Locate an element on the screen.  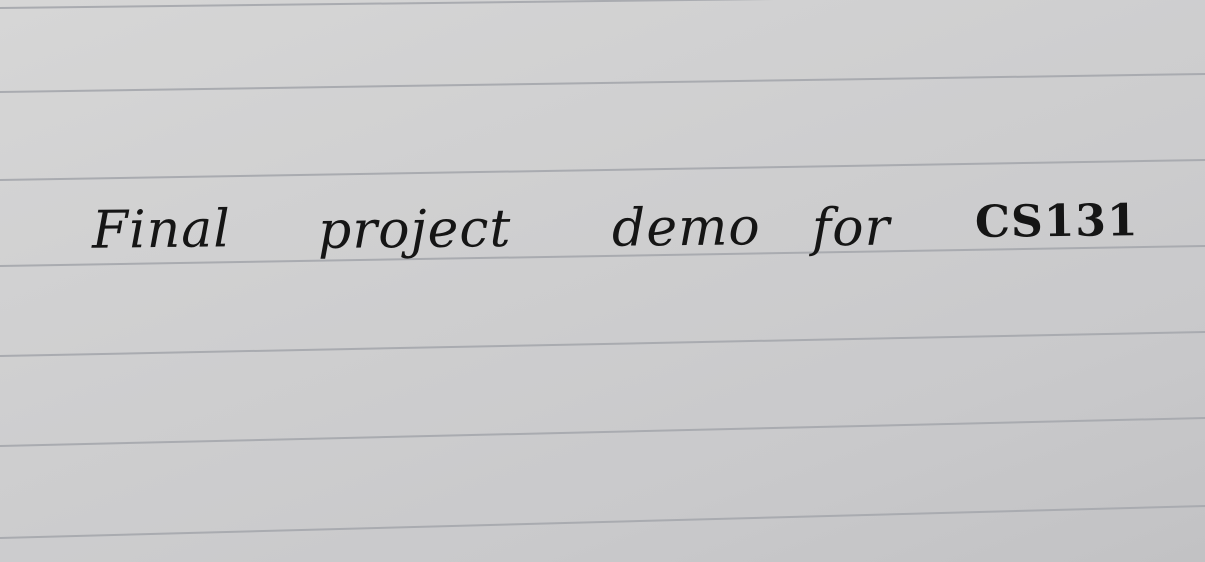
handwritten-word: for is located at coordinates (851, 228).